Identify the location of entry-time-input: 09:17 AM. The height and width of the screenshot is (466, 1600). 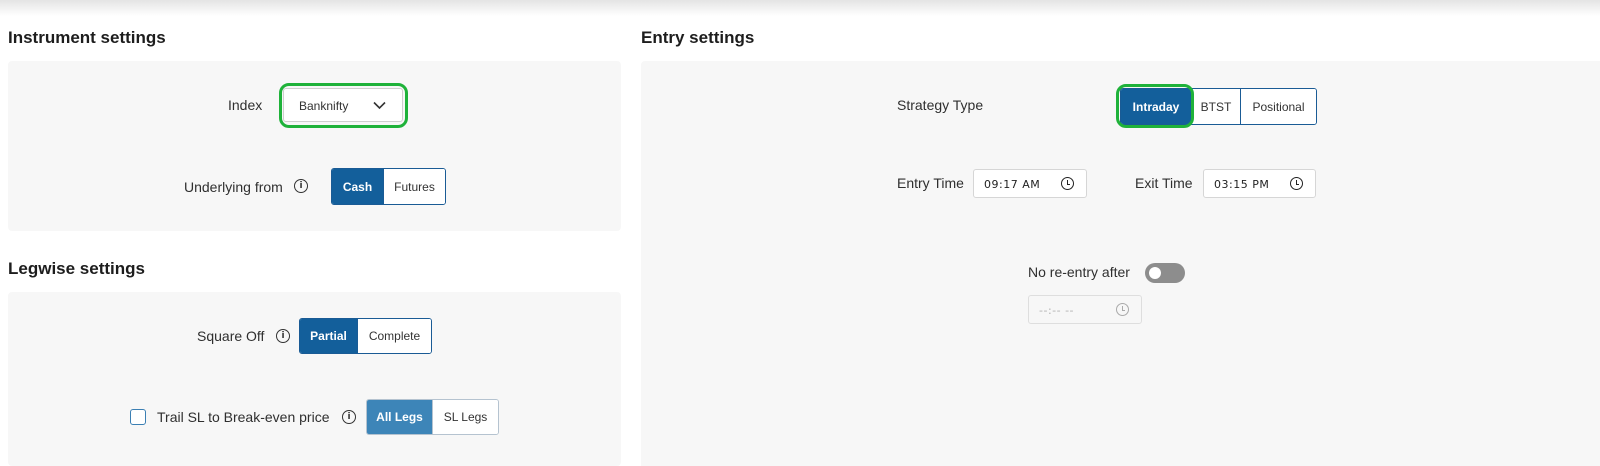
(1030, 183).